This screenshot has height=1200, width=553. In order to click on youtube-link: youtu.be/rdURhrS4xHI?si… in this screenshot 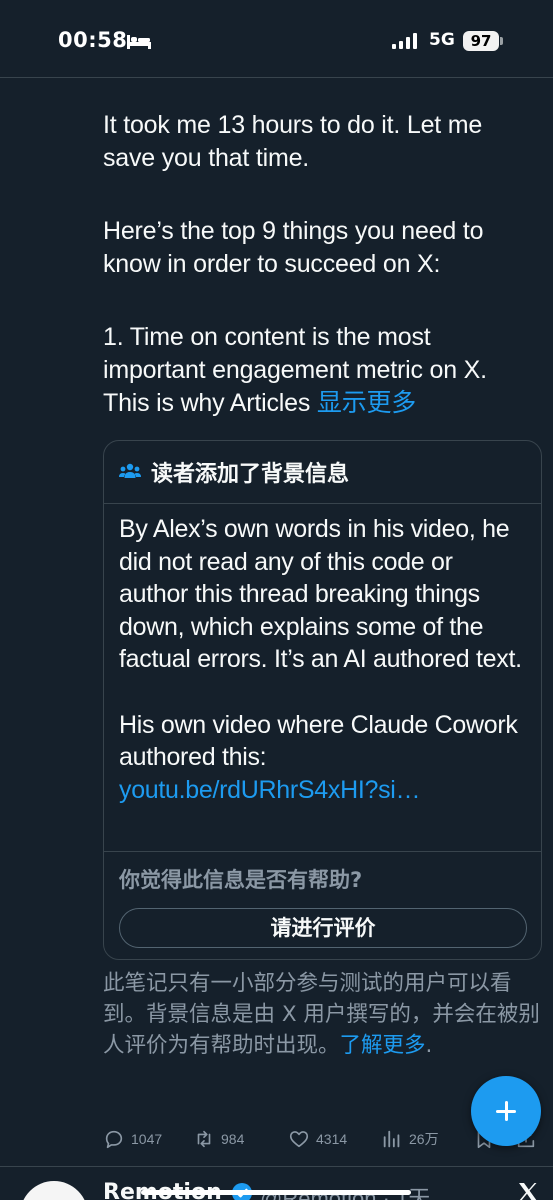, I will do `click(270, 790)`.